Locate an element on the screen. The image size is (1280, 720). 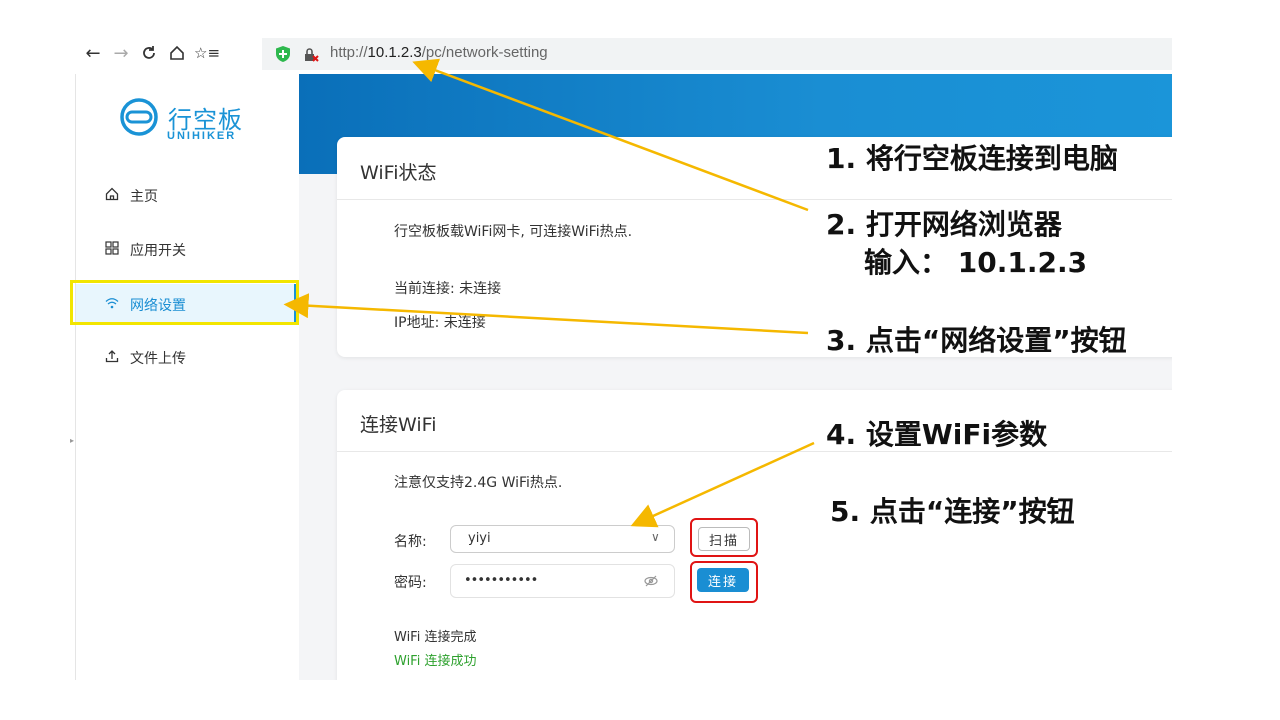
ssid-select: yiyi ∨ is located at coordinates (562, 539).